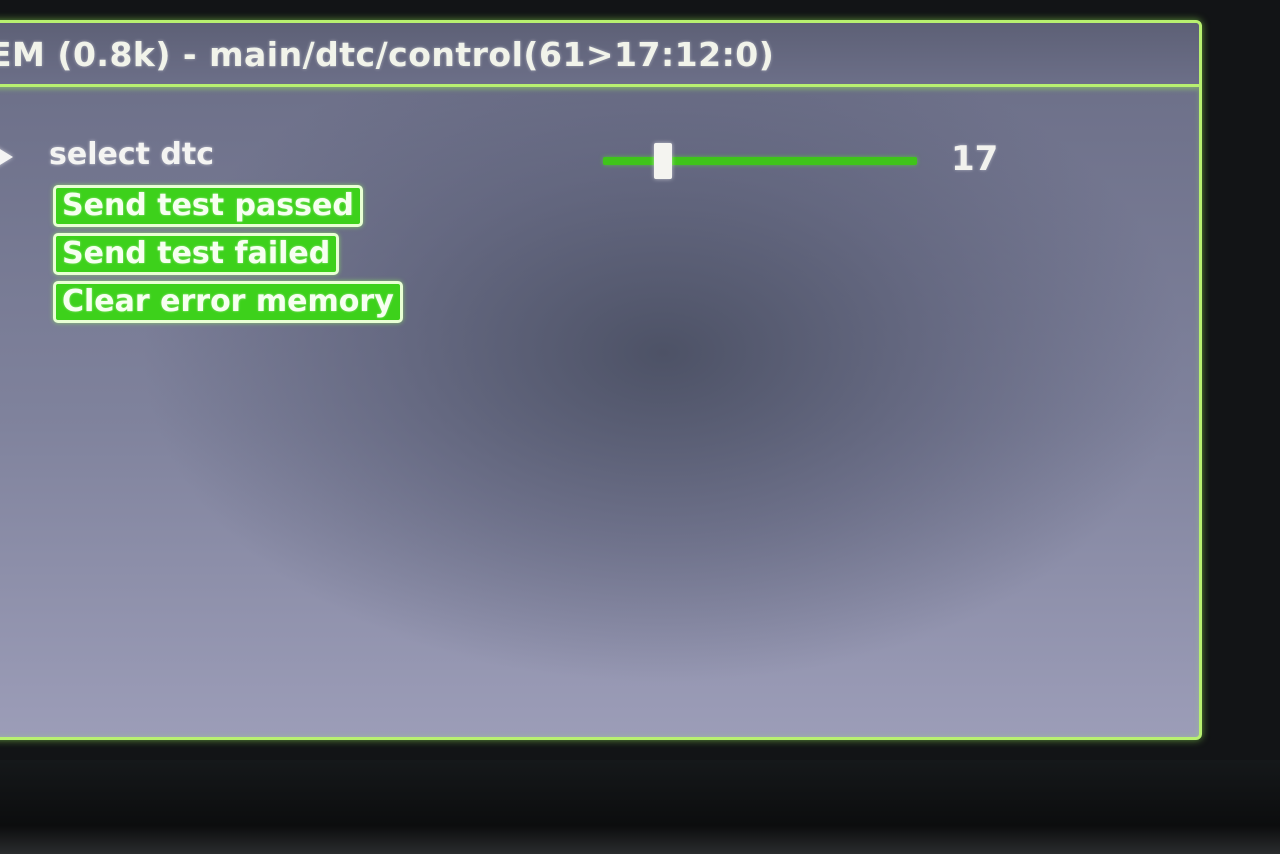 Image resolution: width=1280 pixels, height=854 pixels. I want to click on slider-track, so click(760, 161).